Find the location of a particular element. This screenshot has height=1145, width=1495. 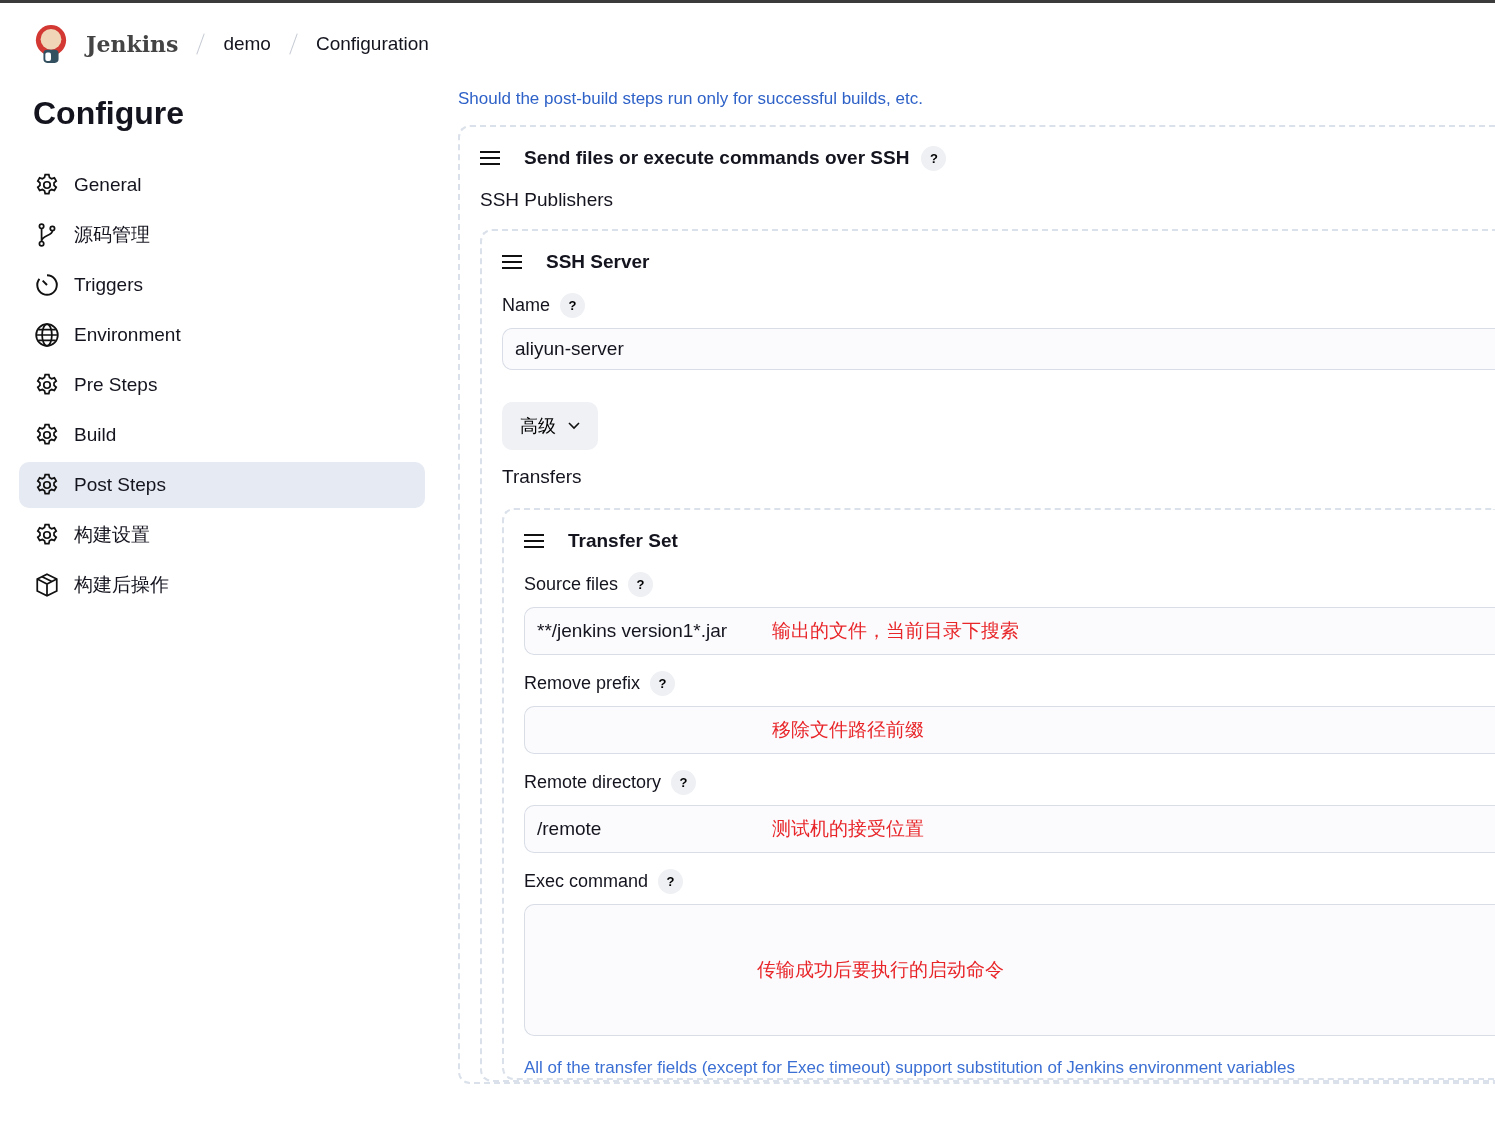

field-value: /remote is located at coordinates (570, 829).